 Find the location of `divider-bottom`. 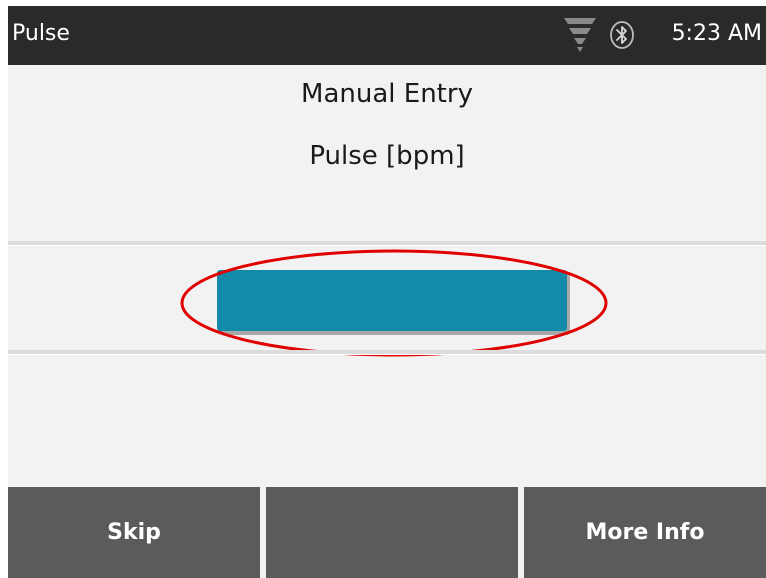

divider-bottom is located at coordinates (387, 352).